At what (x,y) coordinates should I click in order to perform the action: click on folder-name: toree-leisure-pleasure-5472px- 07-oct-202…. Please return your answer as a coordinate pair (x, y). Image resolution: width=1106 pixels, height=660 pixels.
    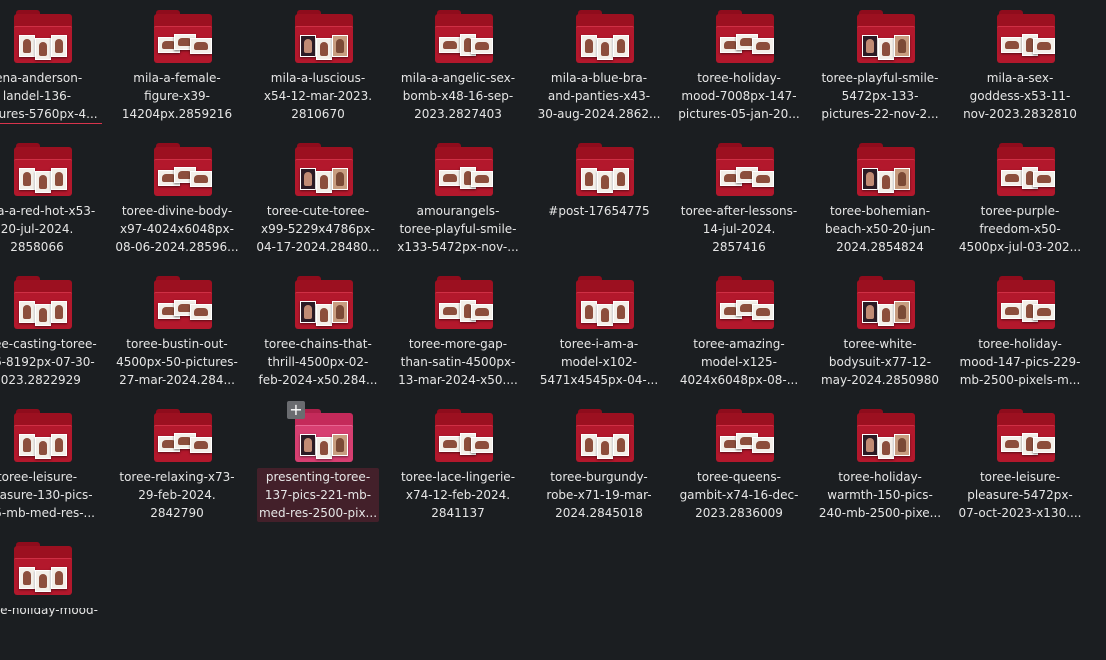
    Looking at the image, I should click on (1020, 495).